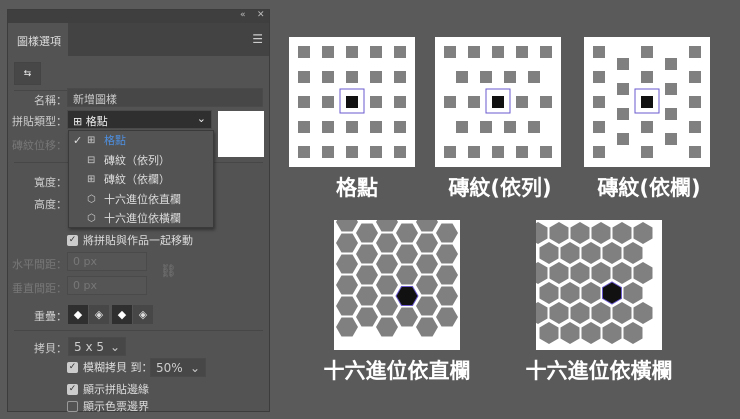 Image resolution: width=740 pixels, height=419 pixels. I want to click on link-broken-icon: ⛓, so click(168, 271).